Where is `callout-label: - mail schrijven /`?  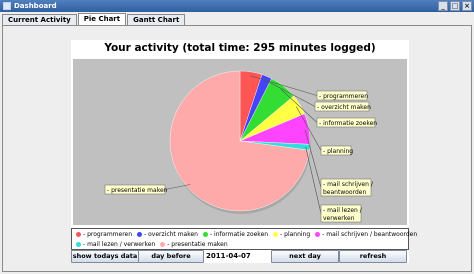 callout-label: - mail schrijven / is located at coordinates (348, 184).